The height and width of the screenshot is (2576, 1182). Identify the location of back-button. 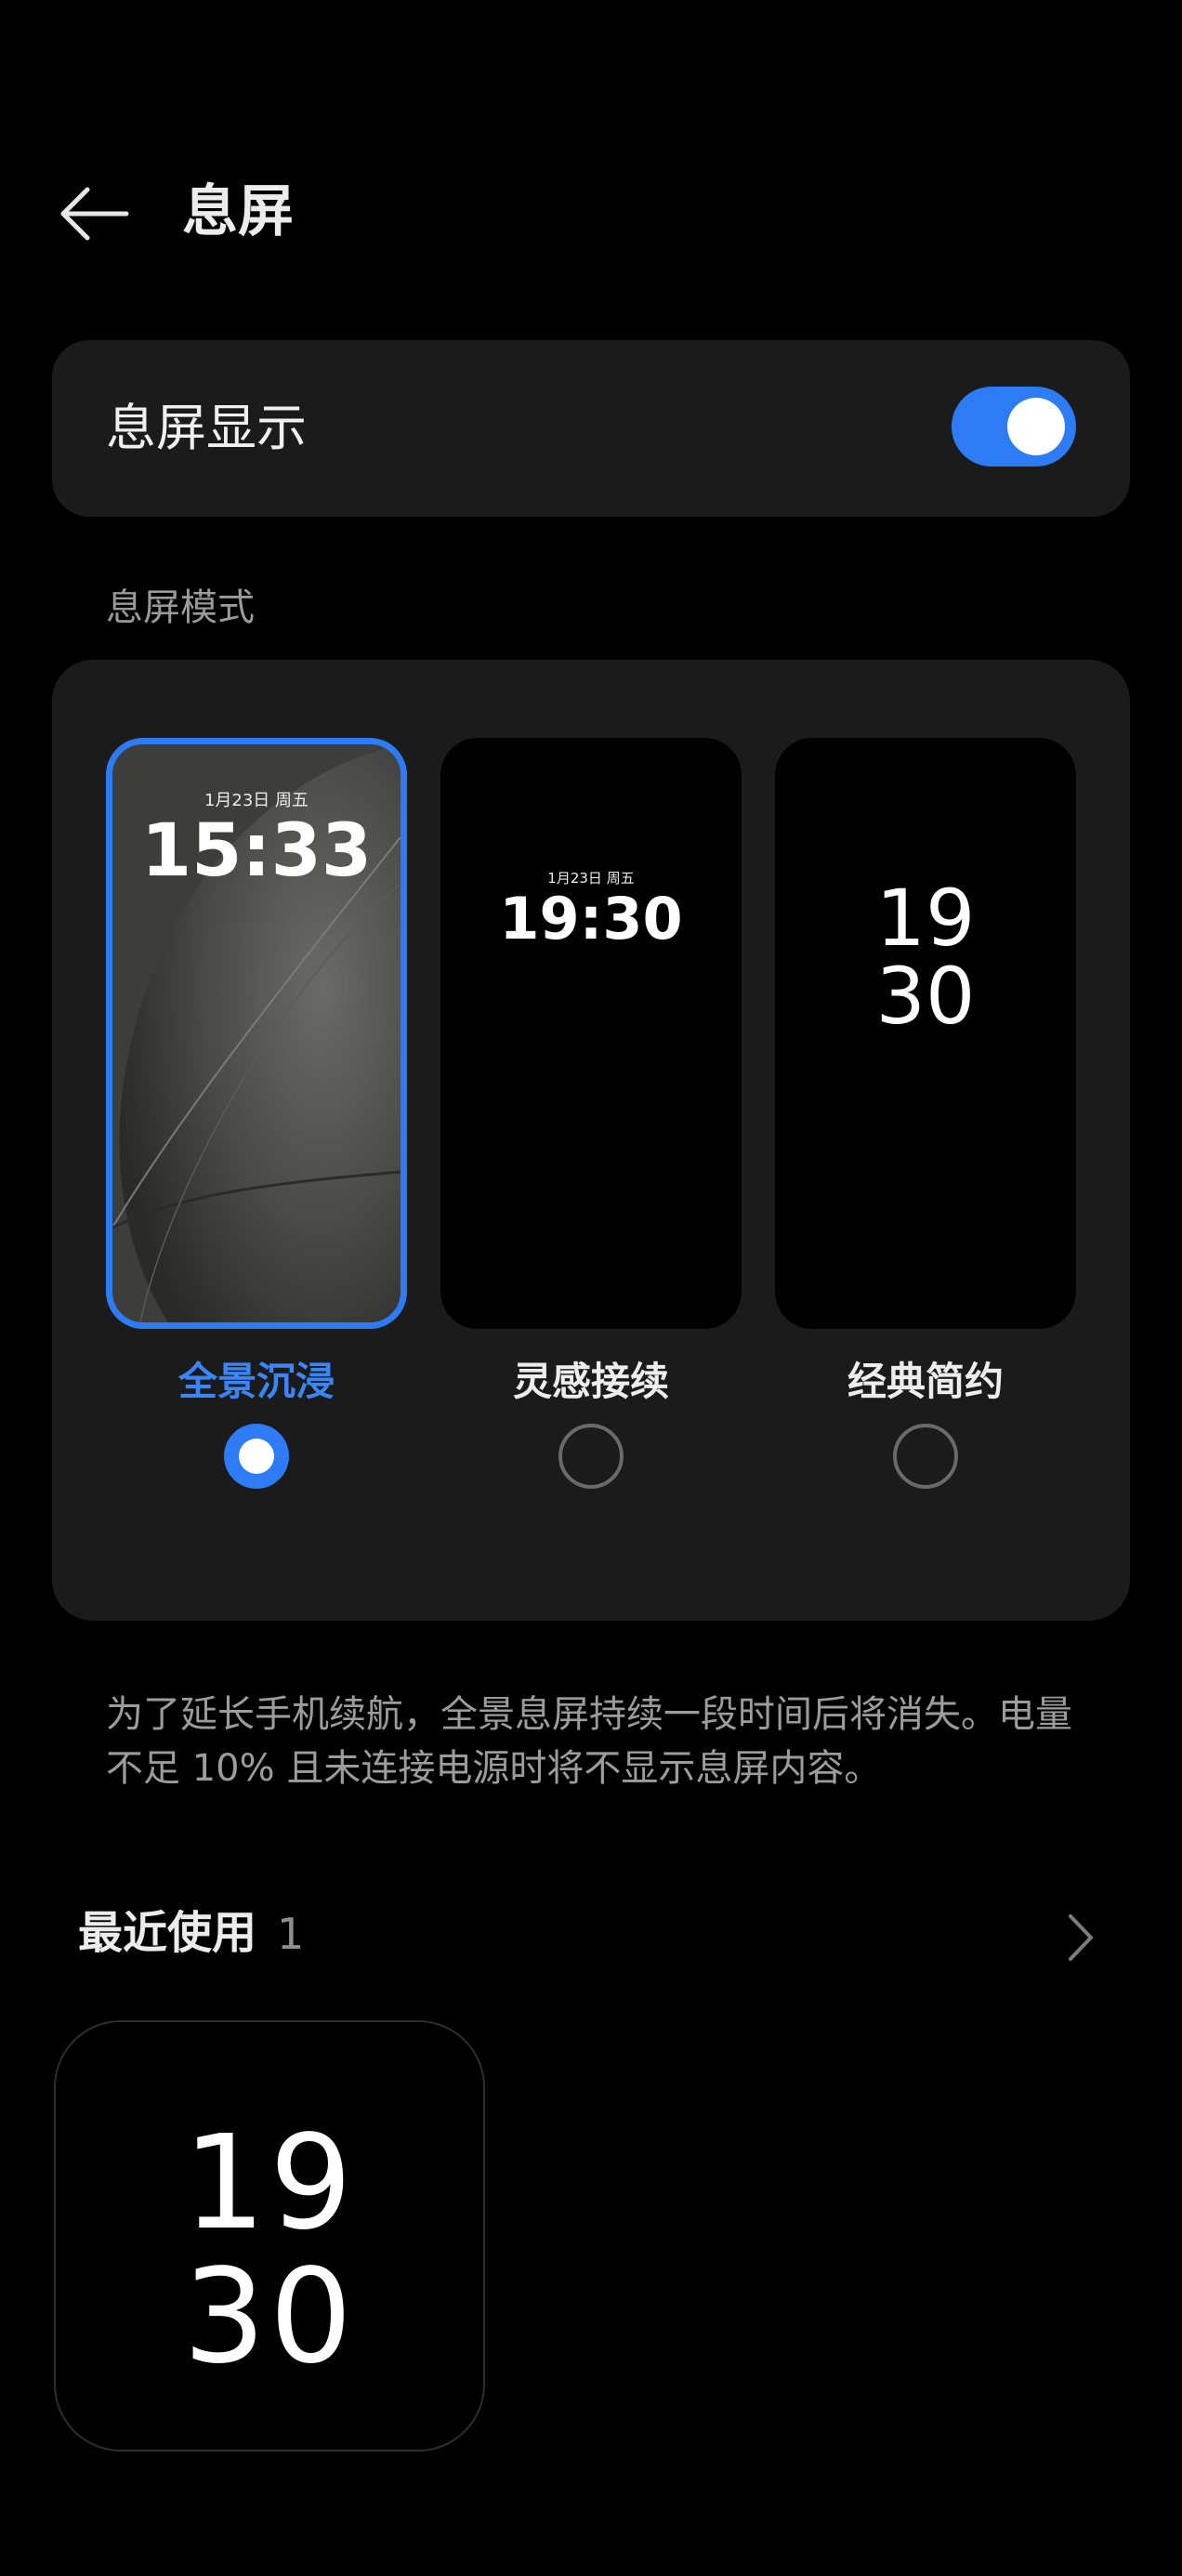
(92, 214).